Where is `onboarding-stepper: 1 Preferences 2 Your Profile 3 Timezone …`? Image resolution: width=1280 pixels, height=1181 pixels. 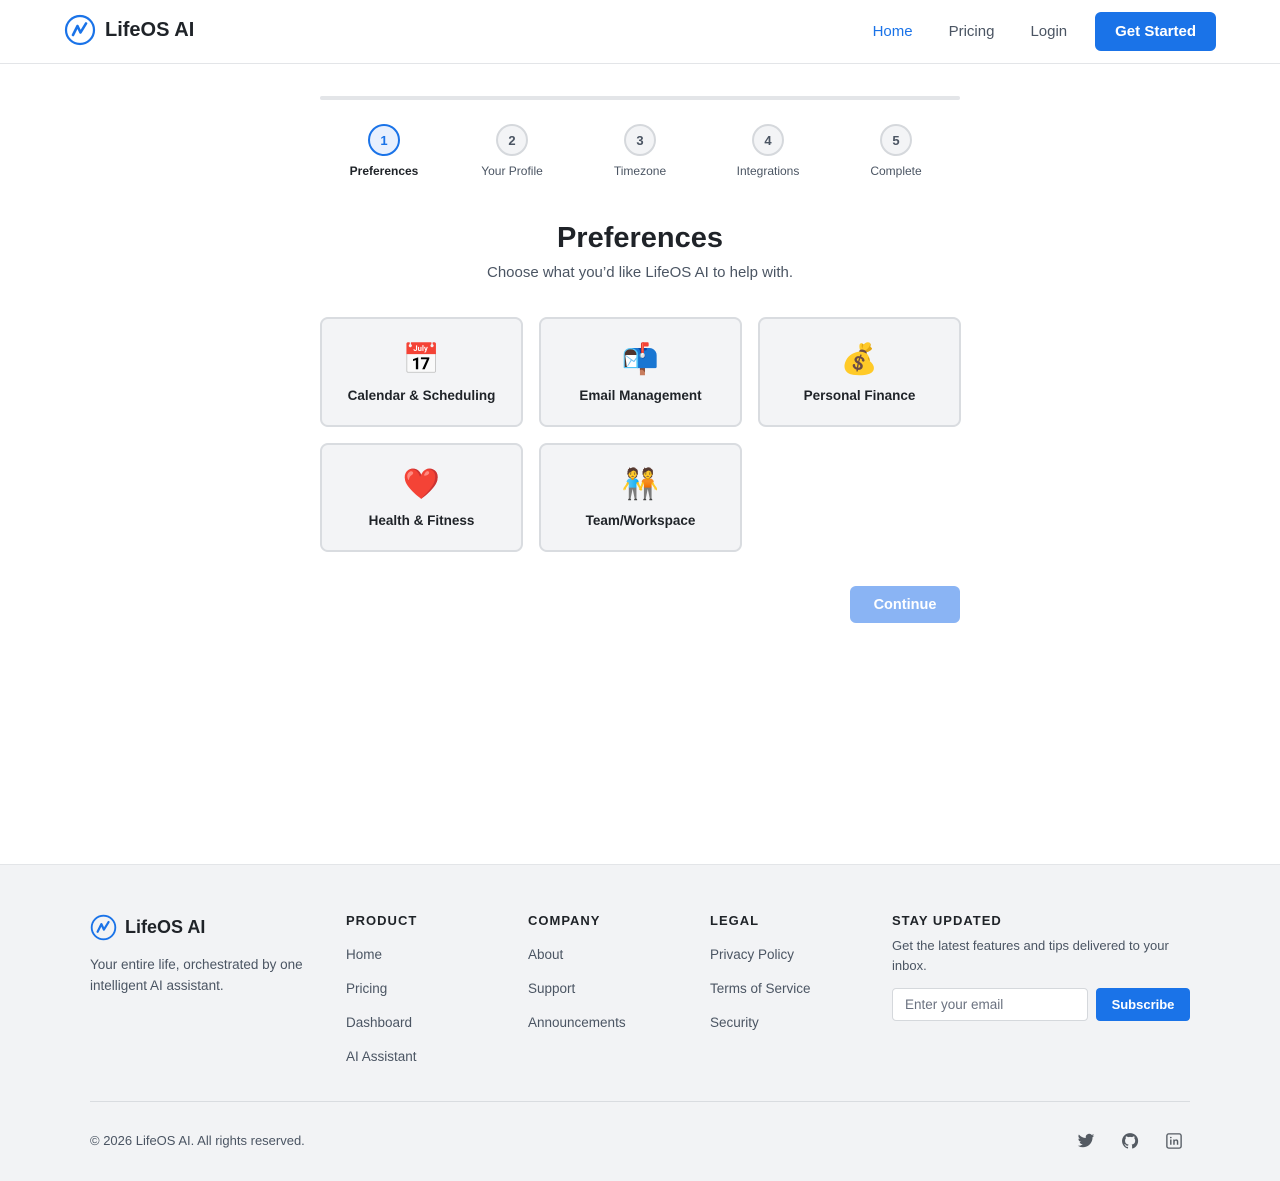
onboarding-stepper: 1 Preferences 2 Your Profile 3 Timezone … is located at coordinates (640, 151).